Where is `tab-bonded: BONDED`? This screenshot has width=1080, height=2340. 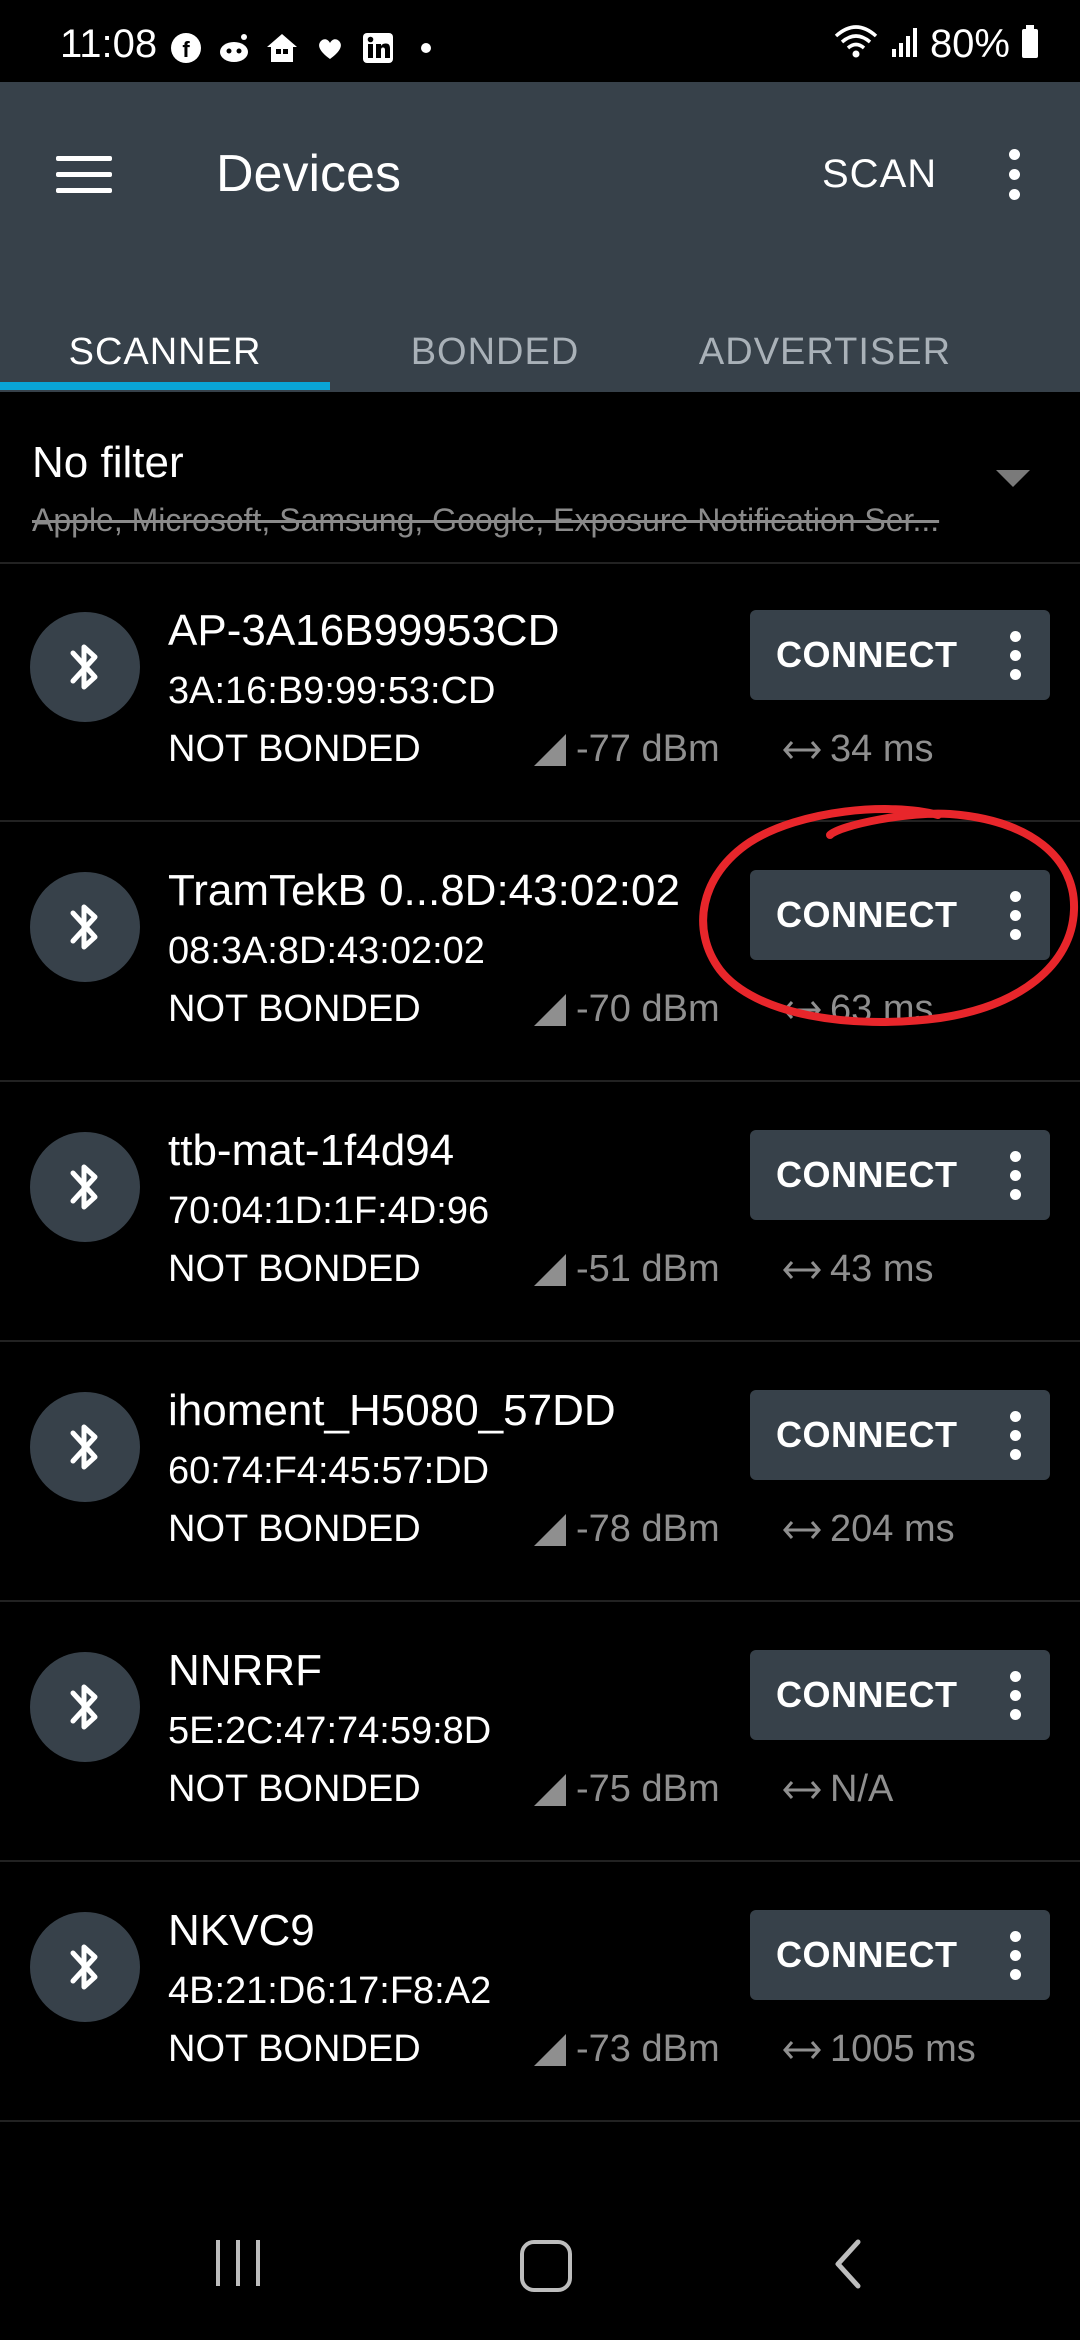
tab-bonded: BONDED is located at coordinates (495, 352).